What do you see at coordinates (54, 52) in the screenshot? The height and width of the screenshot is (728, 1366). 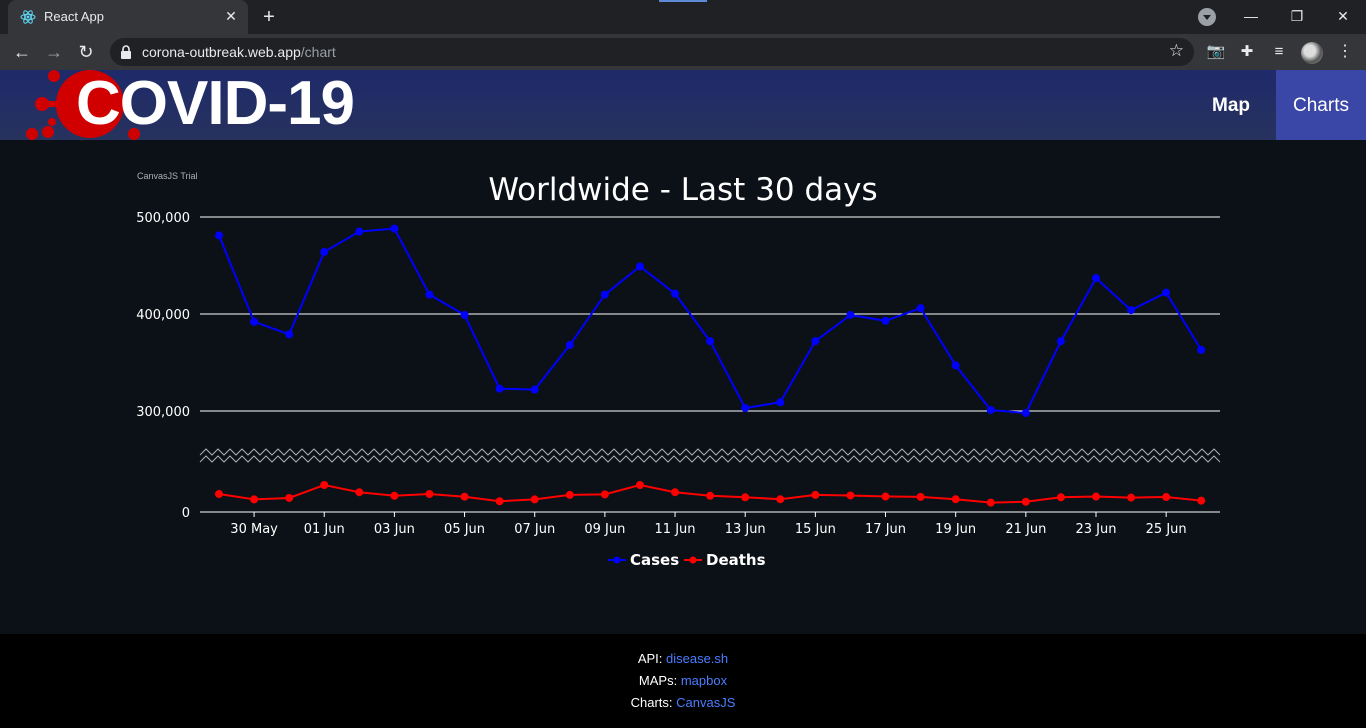 I see `forward-icon: →` at bounding box center [54, 52].